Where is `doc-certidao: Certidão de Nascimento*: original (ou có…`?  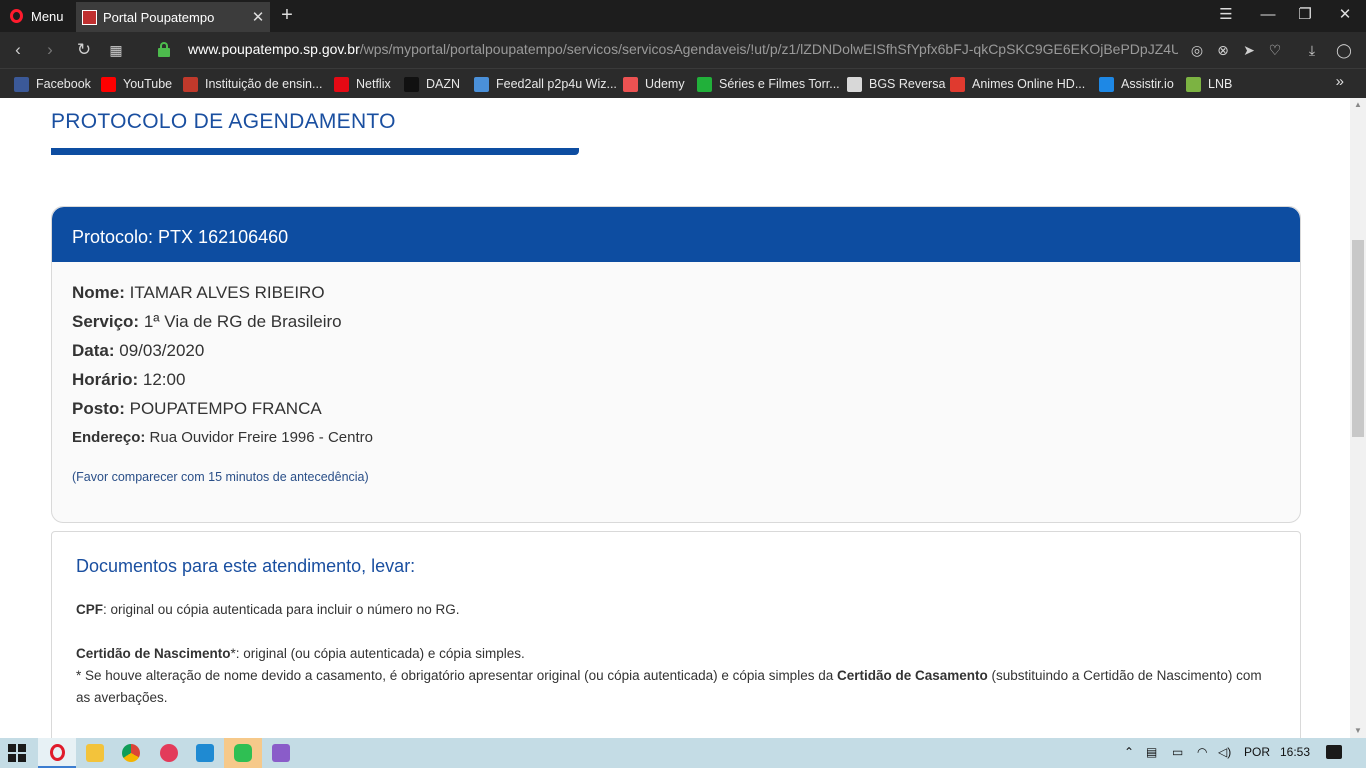
doc-certidao: Certidão de Nascimento*: original (ou có… is located at coordinates (676, 654).